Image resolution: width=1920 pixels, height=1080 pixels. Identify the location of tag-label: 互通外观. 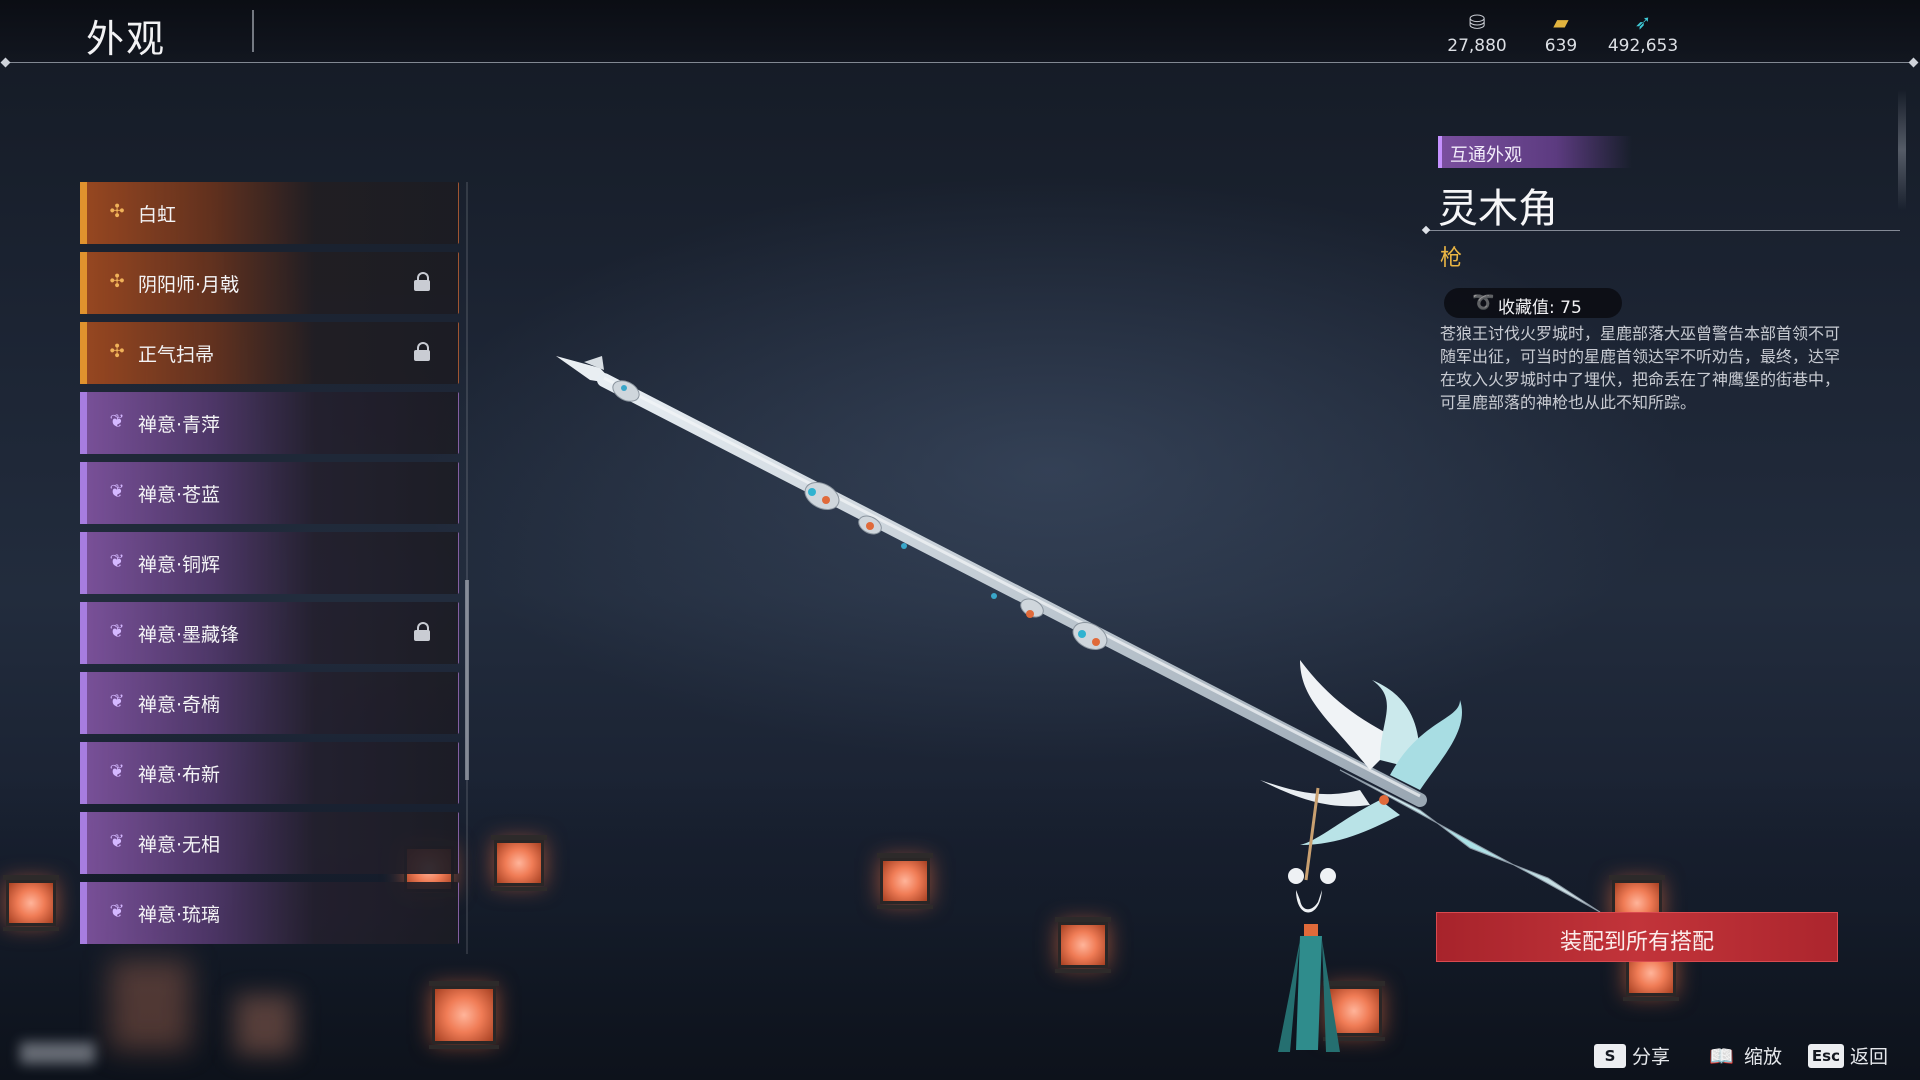
(1486, 155).